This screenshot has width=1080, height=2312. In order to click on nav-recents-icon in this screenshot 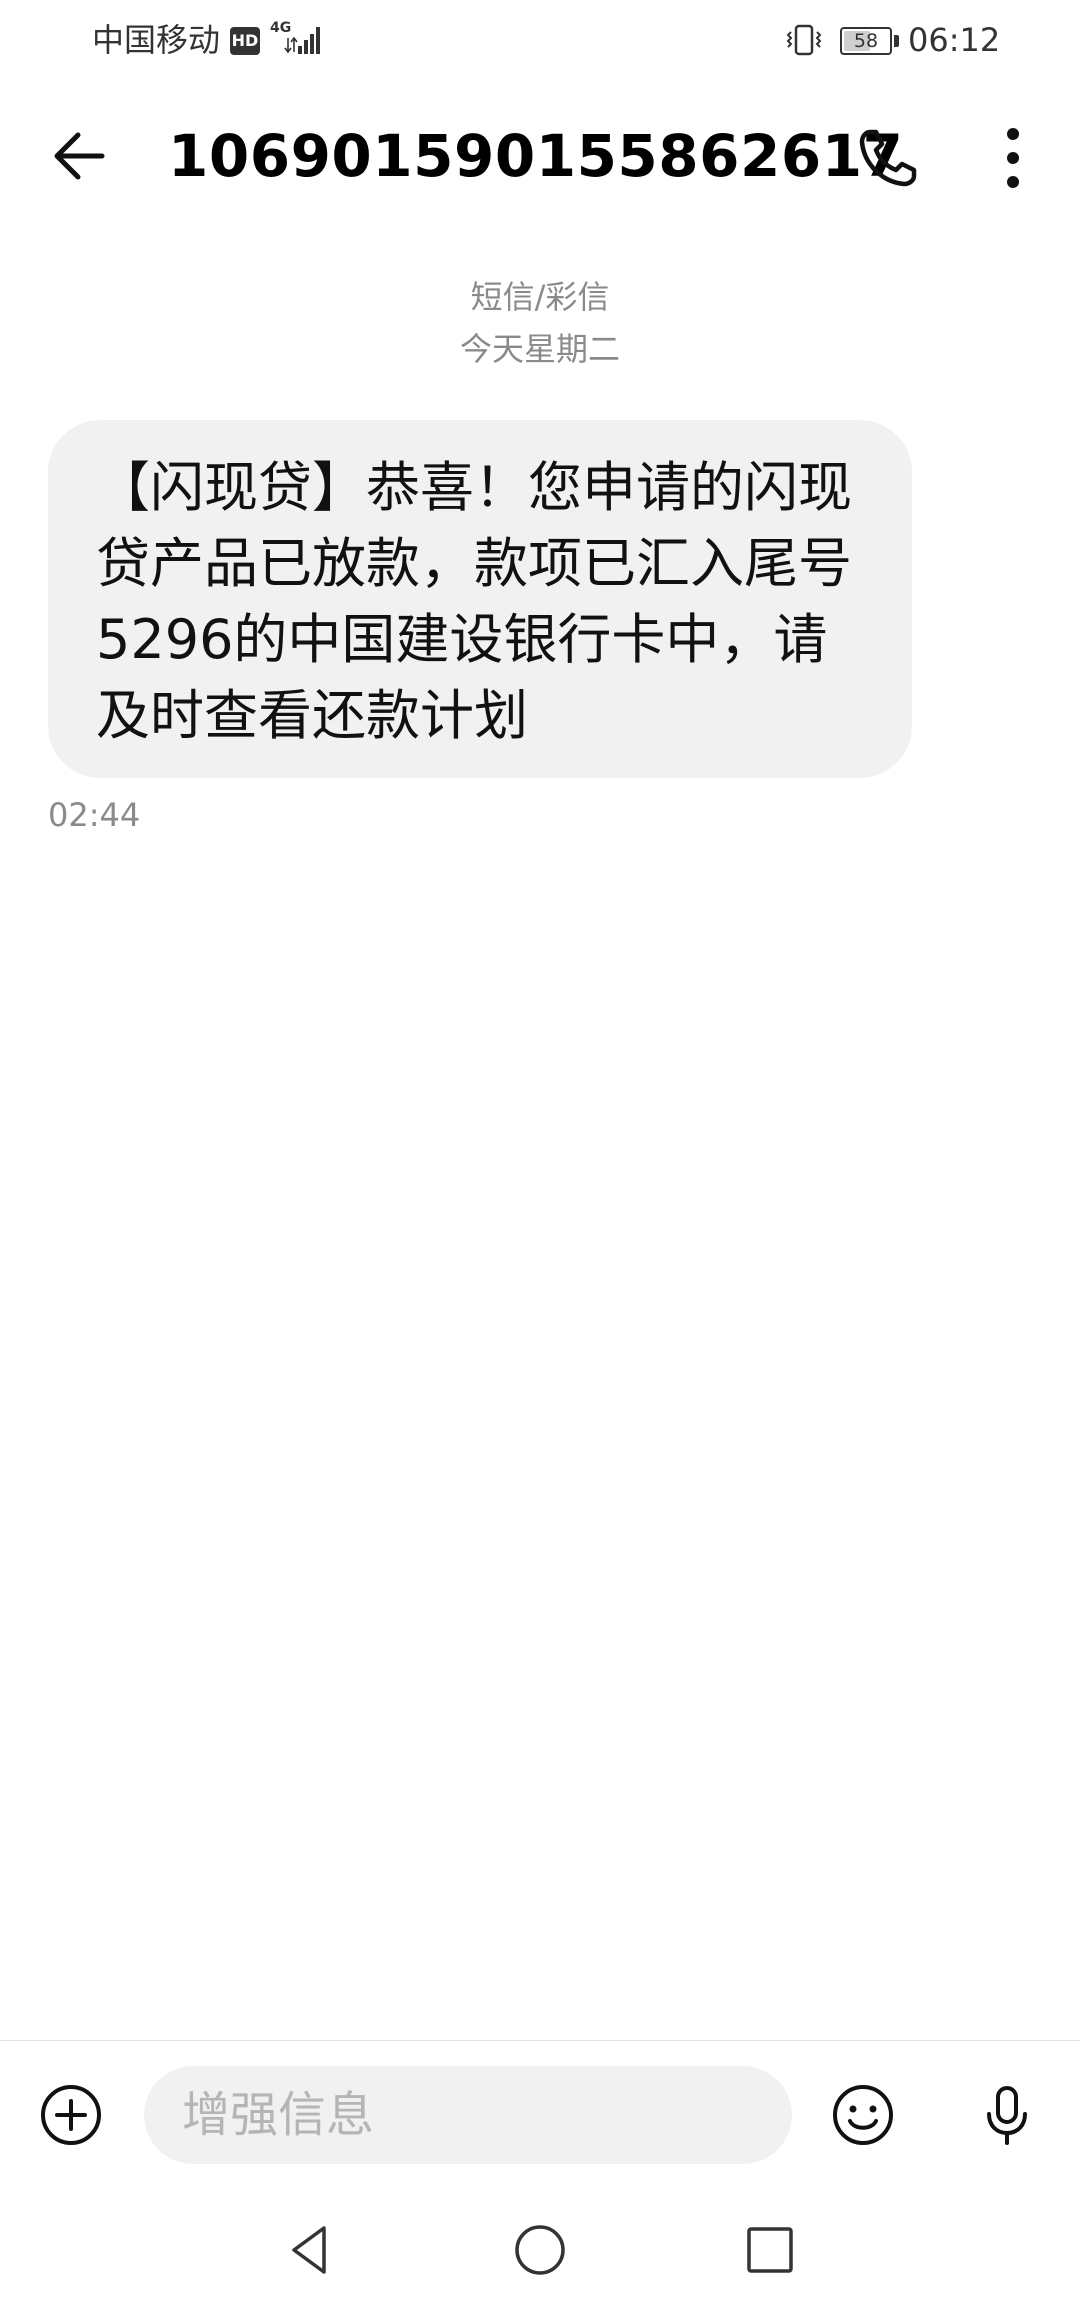, I will do `click(770, 2250)`.